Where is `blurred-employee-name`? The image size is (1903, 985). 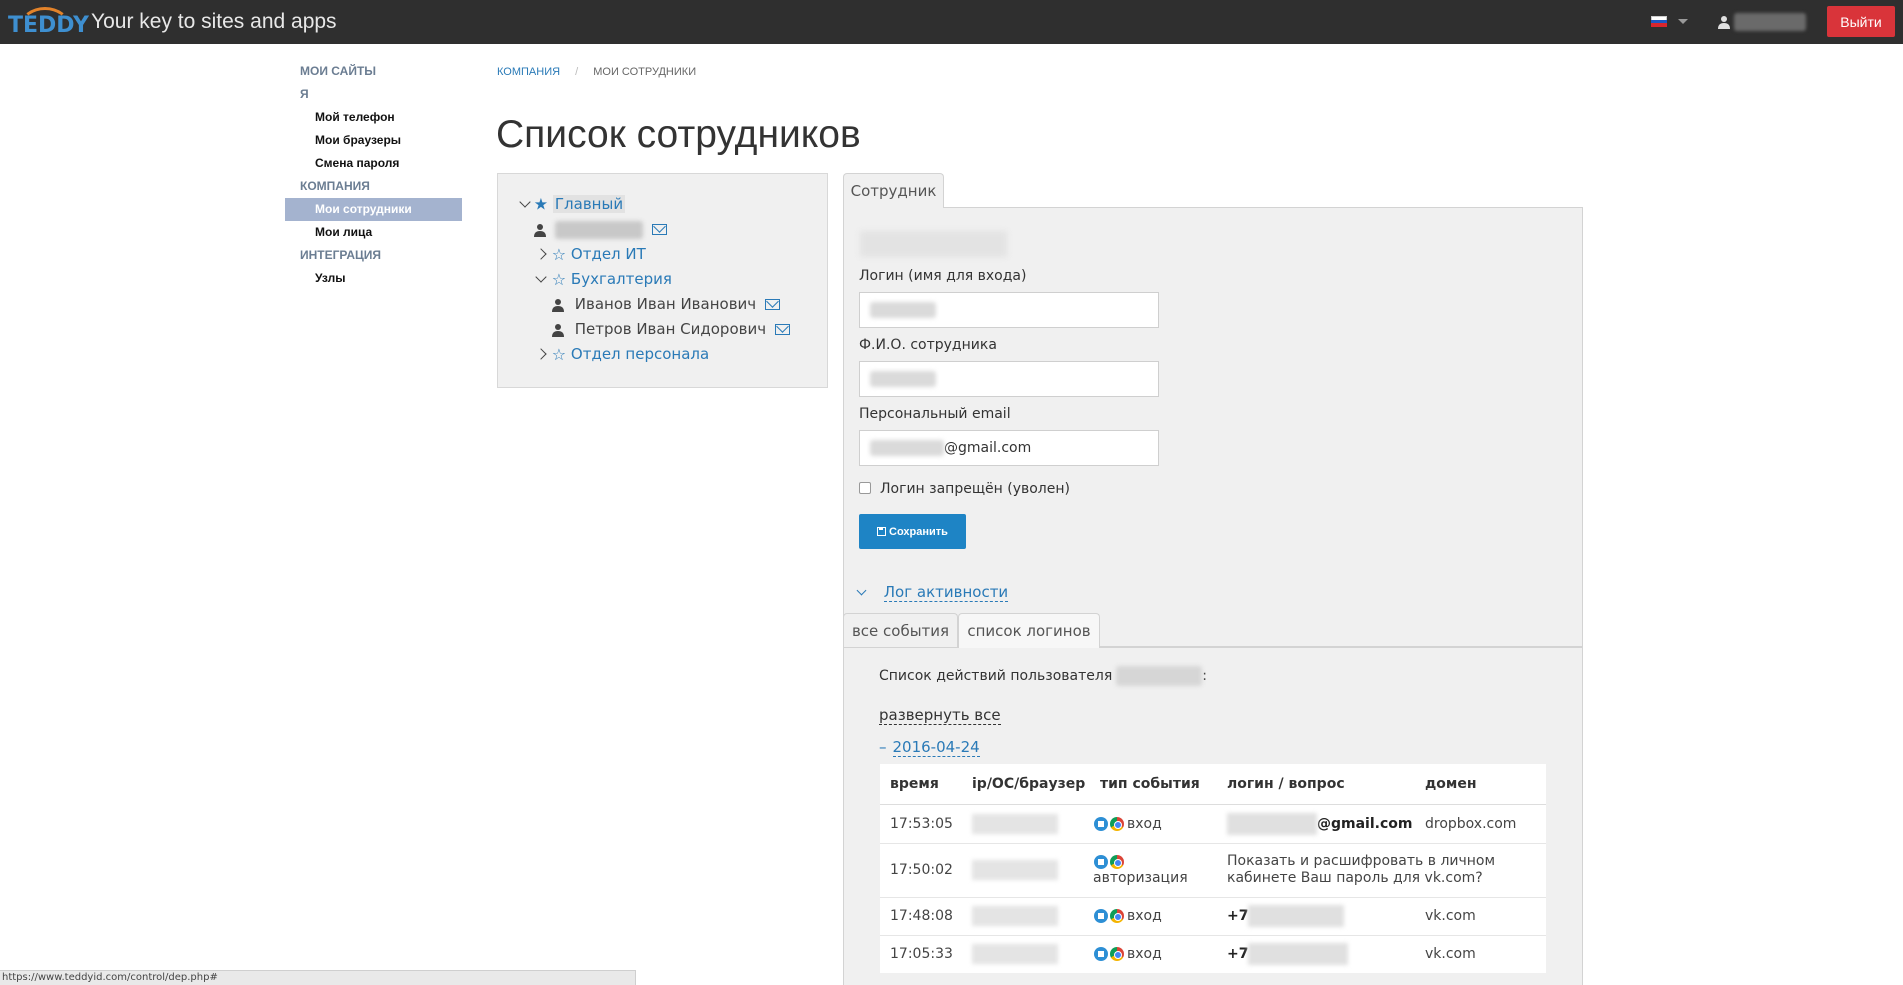 blurred-employee-name is located at coordinates (598, 229).